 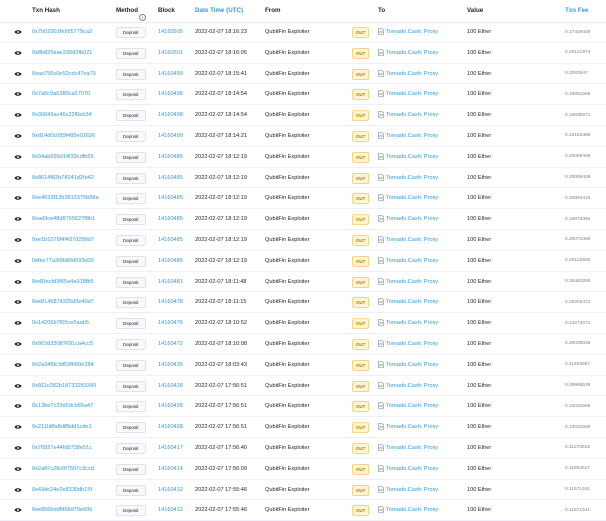 I want to click on txn-hash-link: 0x2a87c28c0f7597c3ccd, so click(x=68, y=469).